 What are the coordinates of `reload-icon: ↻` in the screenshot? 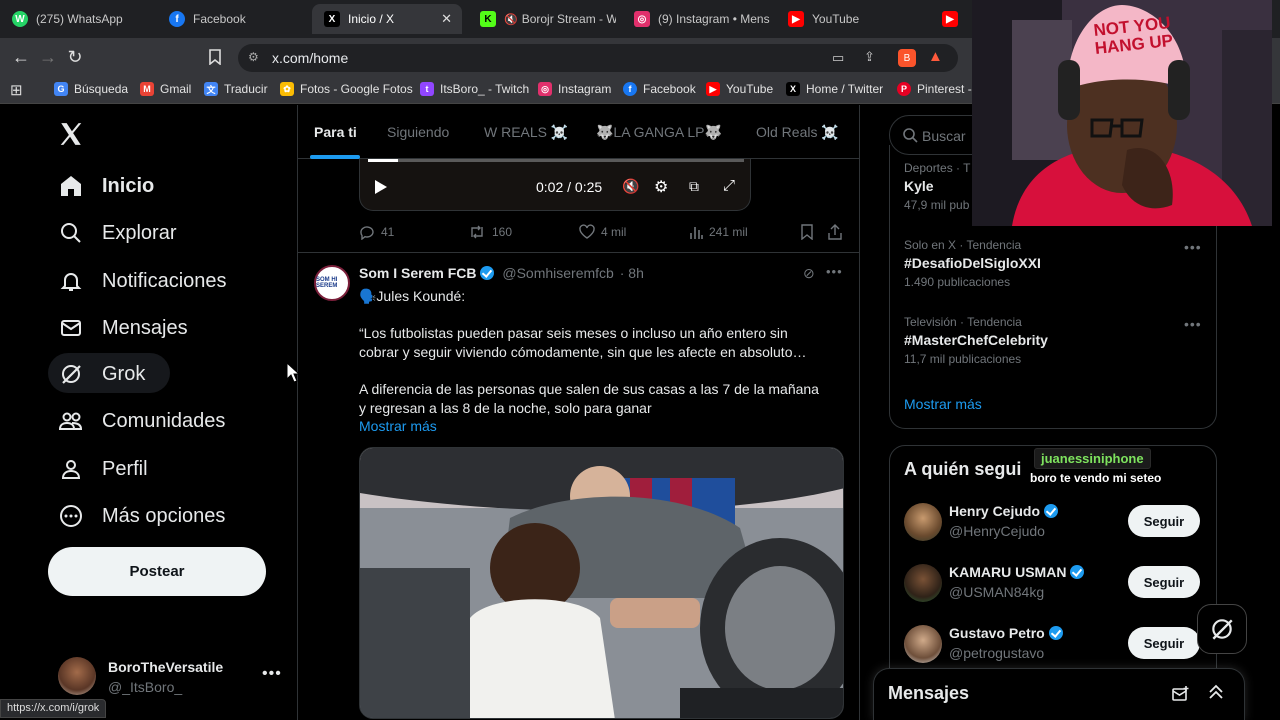 It's located at (75, 57).